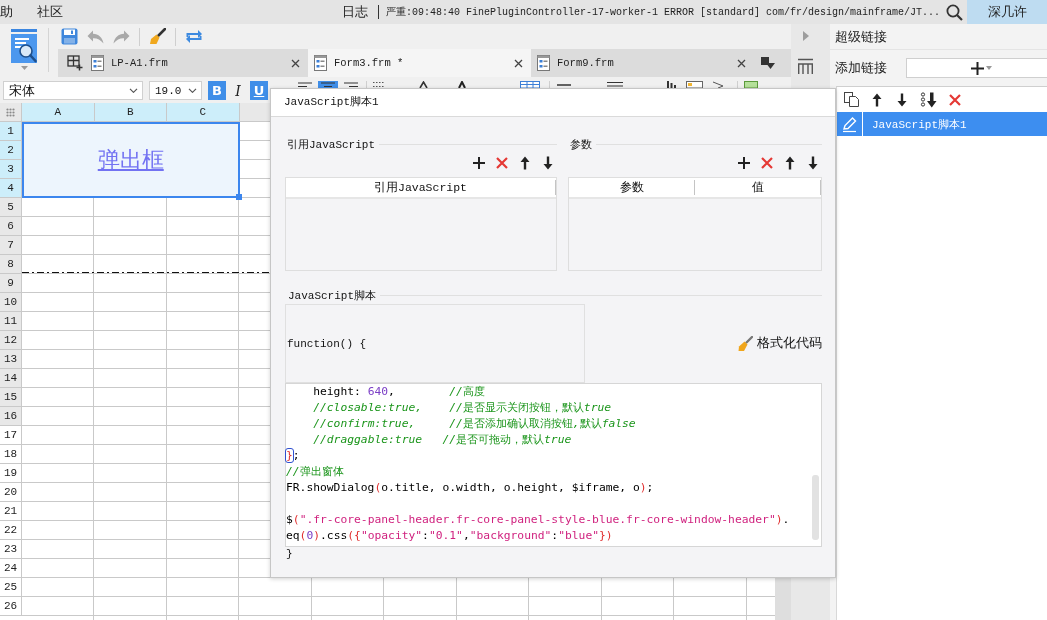 This screenshot has height=620, width=1047. I want to click on row-header: 6, so click(11, 226).